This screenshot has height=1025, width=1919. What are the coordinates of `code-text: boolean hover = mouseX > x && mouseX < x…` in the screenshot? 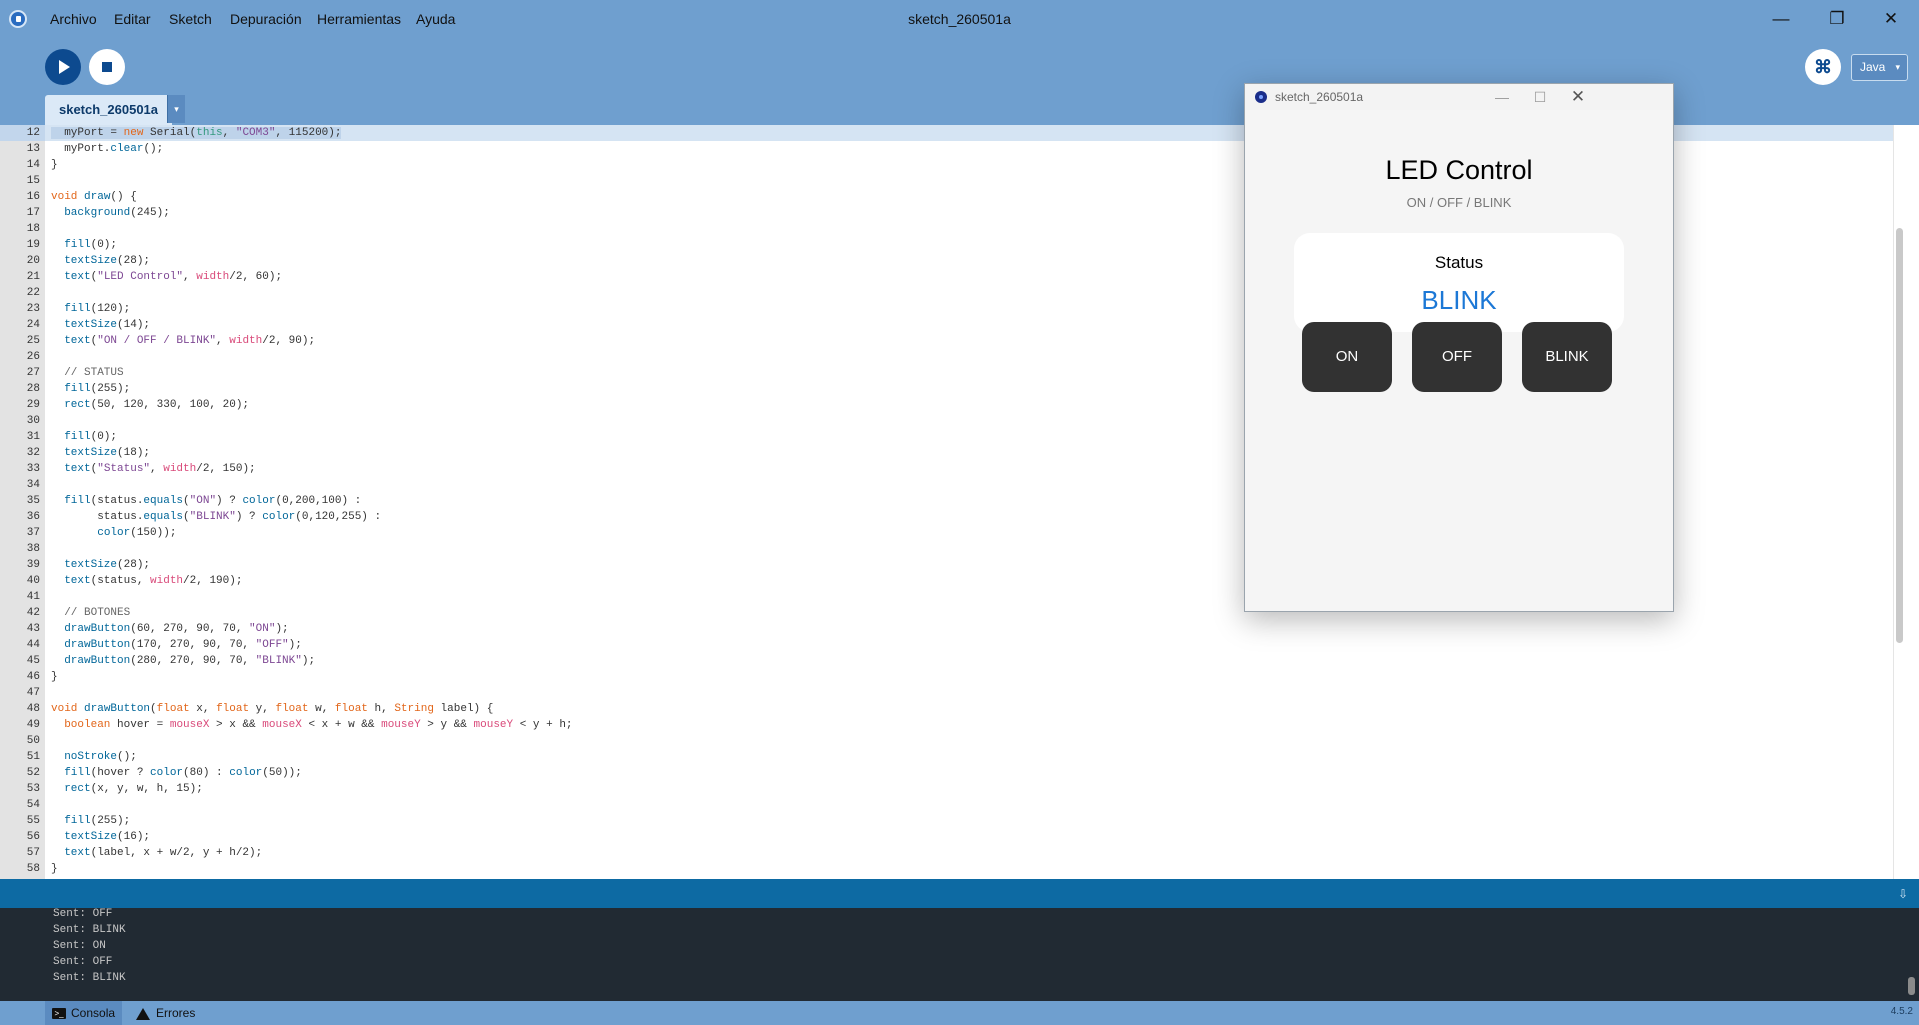 It's located at (318, 725).